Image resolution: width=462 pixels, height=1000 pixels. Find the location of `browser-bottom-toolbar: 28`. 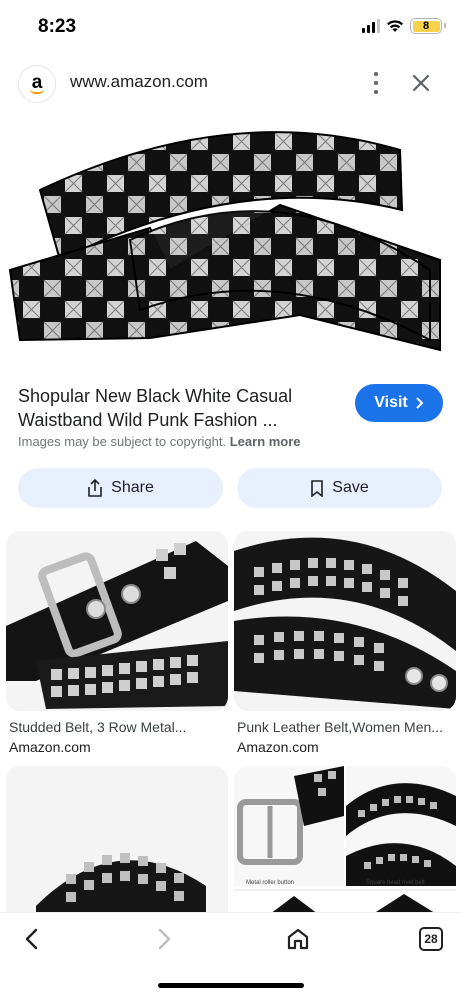

browser-bottom-toolbar: 28 is located at coordinates (231, 956).